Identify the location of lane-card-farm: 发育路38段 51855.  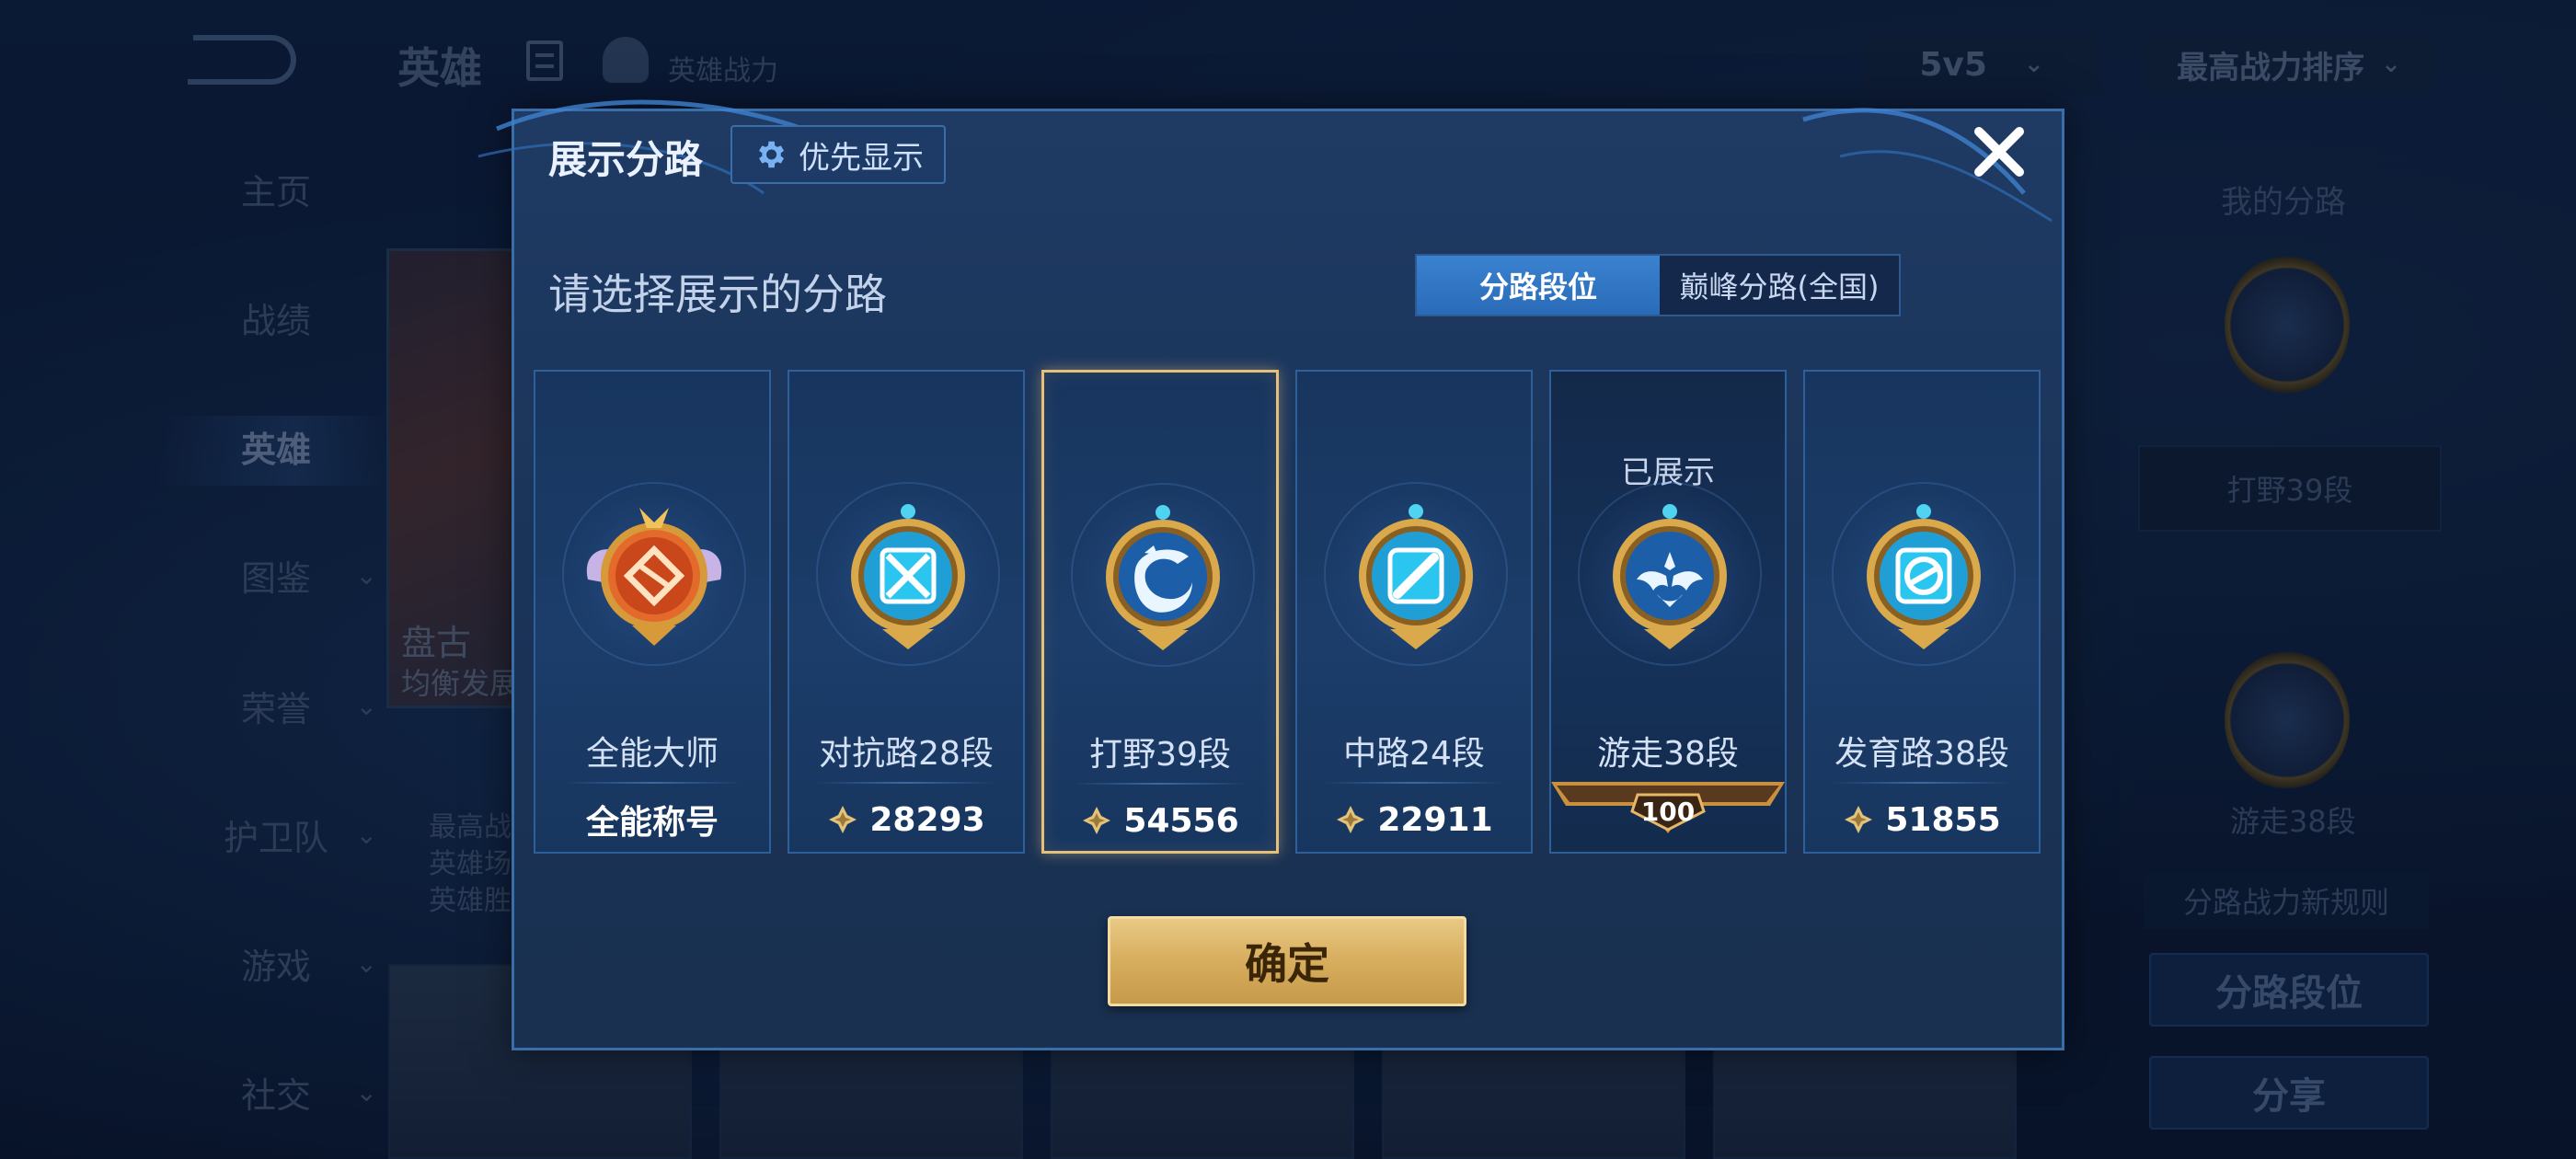
(1922, 612).